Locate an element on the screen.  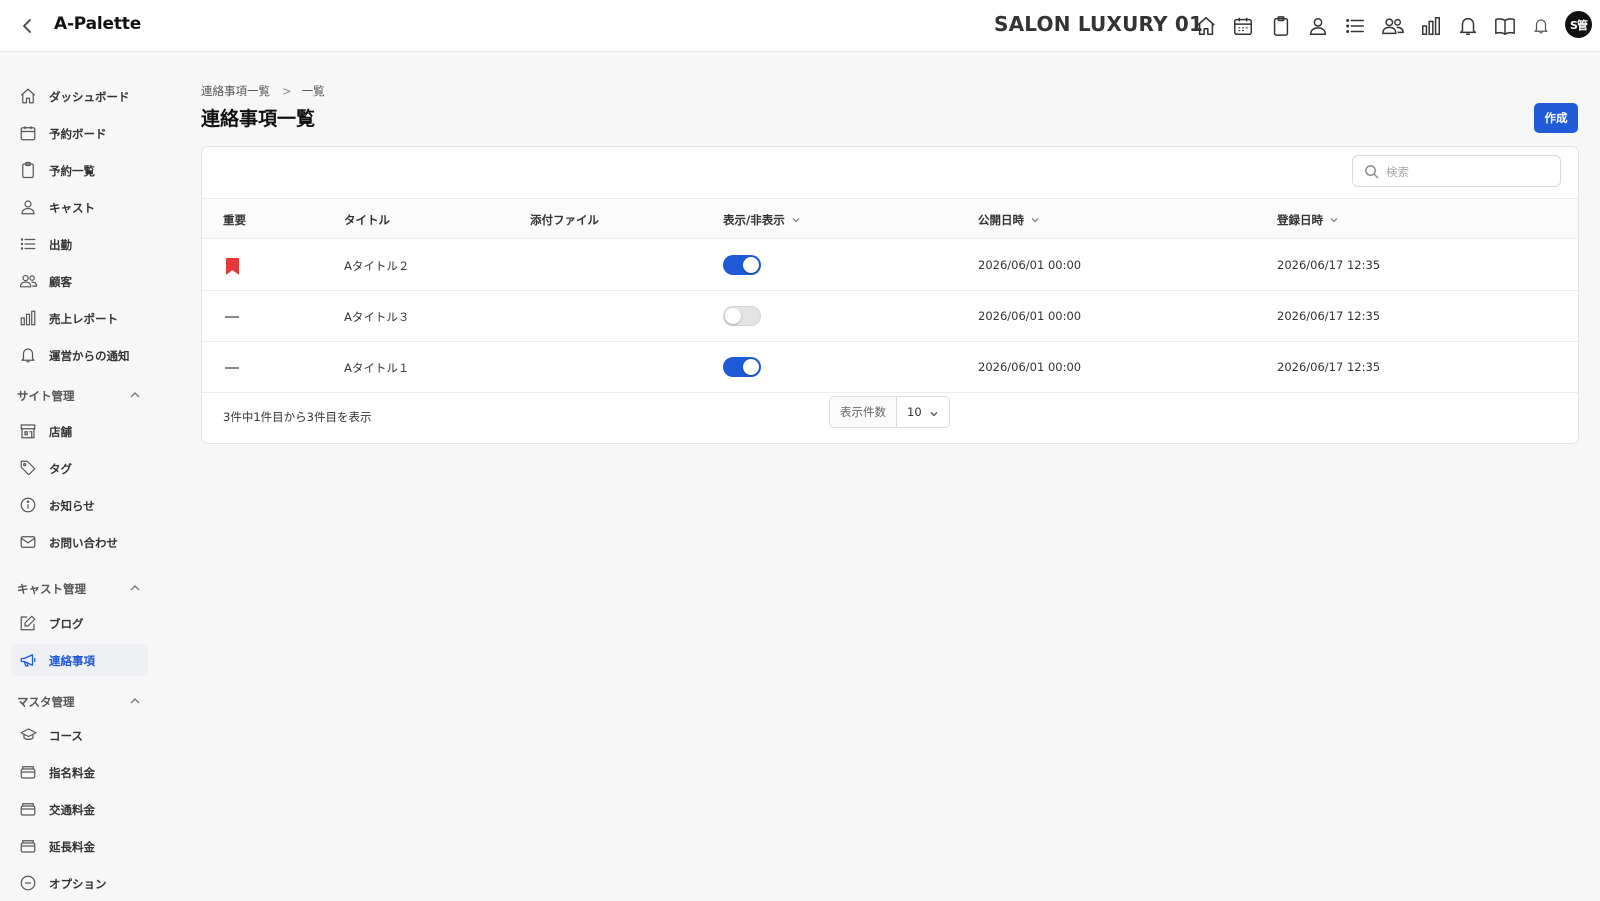
megaphone-icon is located at coordinates (28, 660).